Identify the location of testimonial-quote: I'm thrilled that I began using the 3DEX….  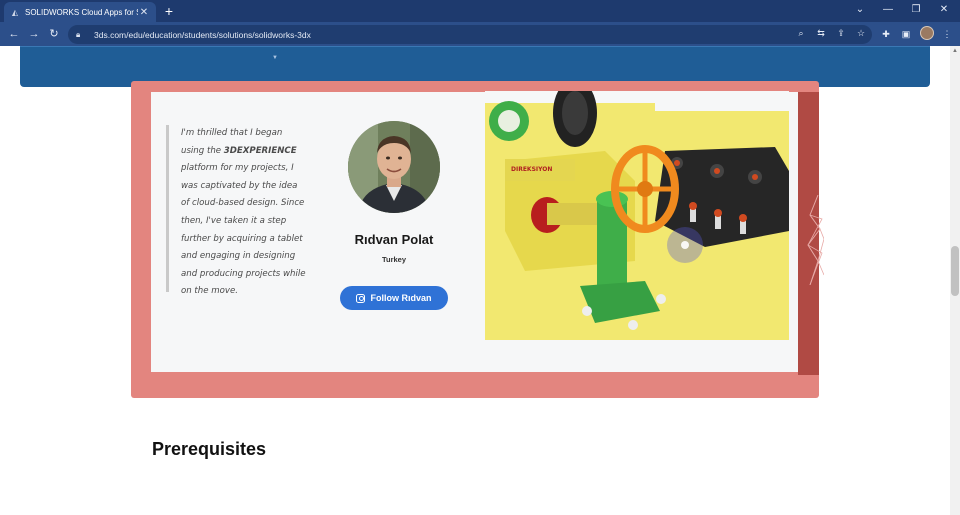
(236, 210).